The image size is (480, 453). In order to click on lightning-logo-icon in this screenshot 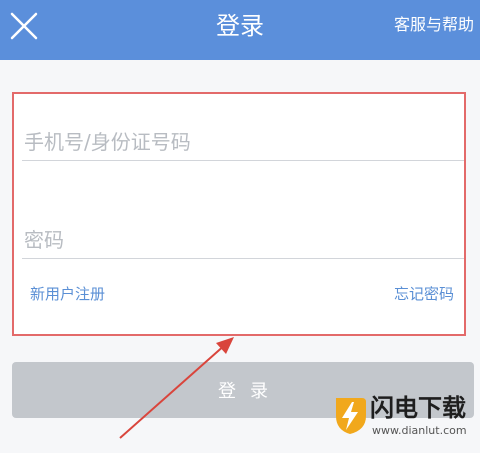, I will do `click(351, 416)`.